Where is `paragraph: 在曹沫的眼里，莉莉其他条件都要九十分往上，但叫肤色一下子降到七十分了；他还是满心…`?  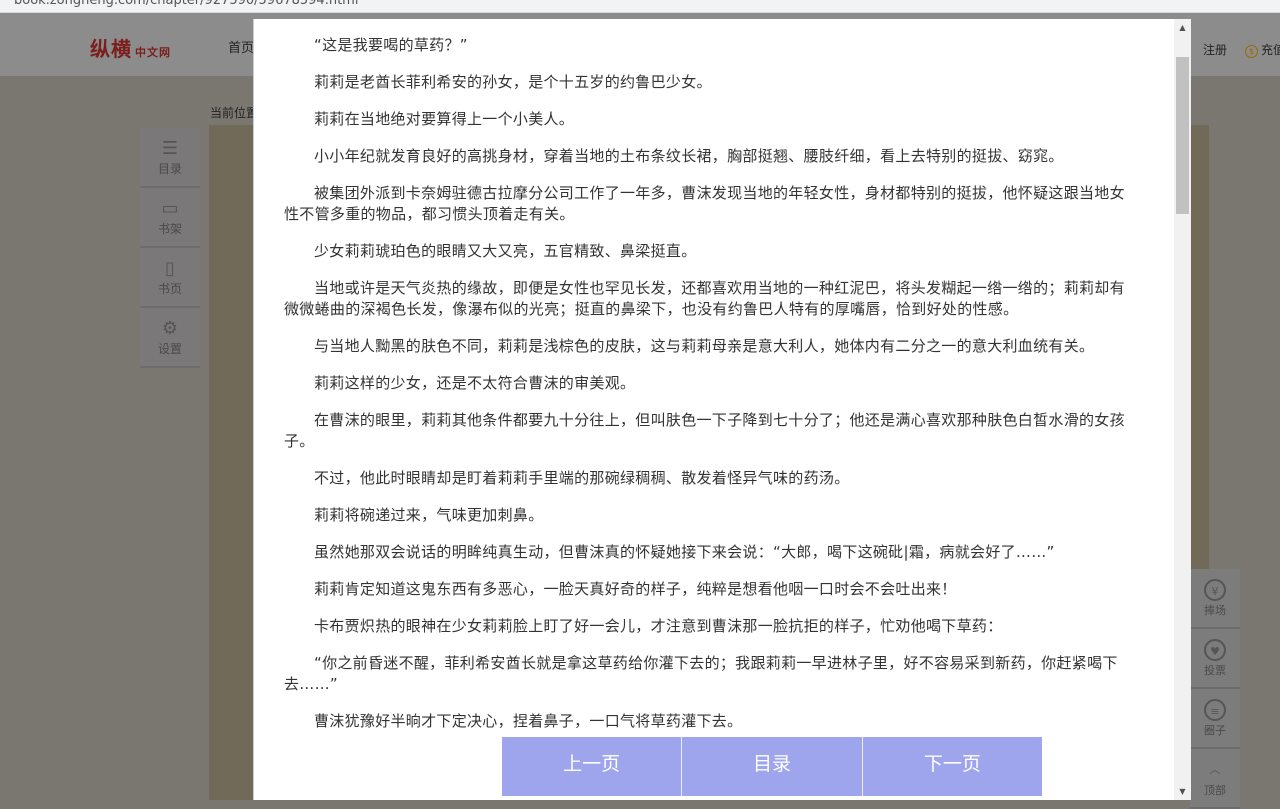 paragraph: 在曹沫的眼里，莉莉其他条件都要九十分往上，但叫肤色一下子降到七十分了；他还是满心… is located at coordinates (704, 430).